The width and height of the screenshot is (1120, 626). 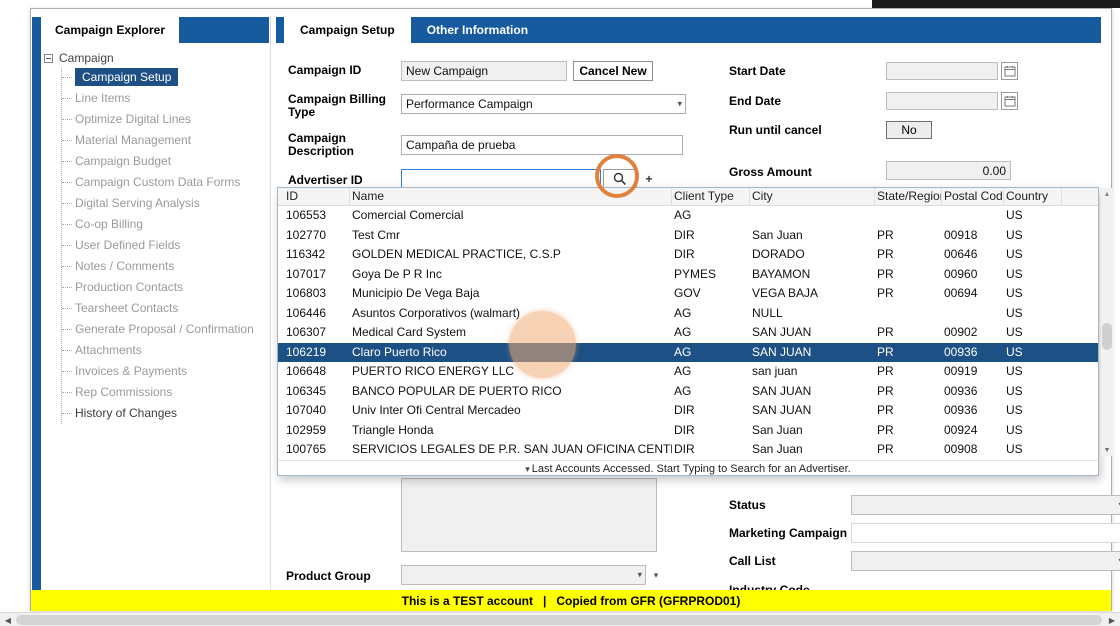 I want to click on start-date-field, so click(x=942, y=71).